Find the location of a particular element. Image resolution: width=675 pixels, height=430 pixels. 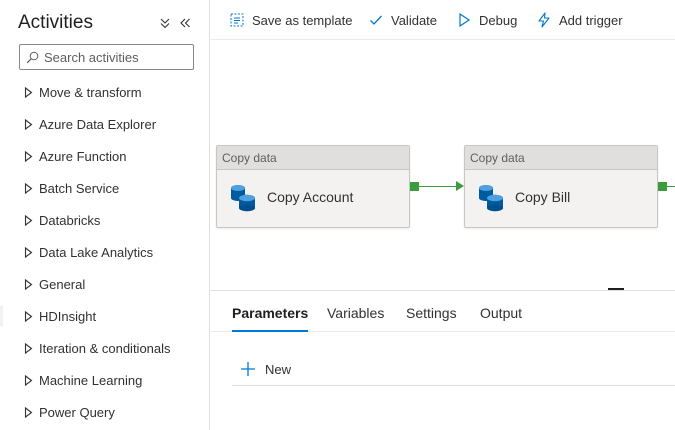

activity-category-hdinsight: HDInsight is located at coordinates (104, 316).